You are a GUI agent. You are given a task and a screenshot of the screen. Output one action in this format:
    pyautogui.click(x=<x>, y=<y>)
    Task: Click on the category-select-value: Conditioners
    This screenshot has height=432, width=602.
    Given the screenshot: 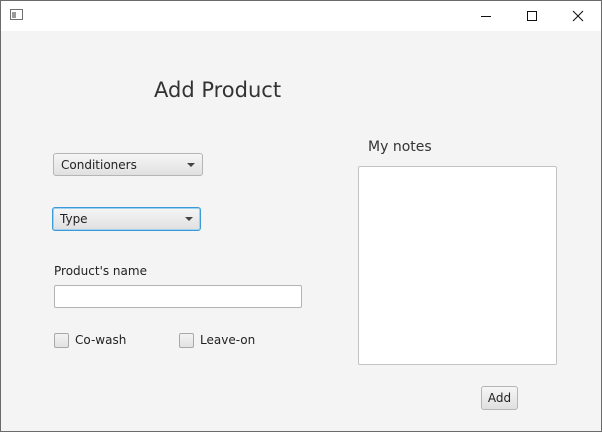 What is the action you would take?
    pyautogui.click(x=99, y=165)
    